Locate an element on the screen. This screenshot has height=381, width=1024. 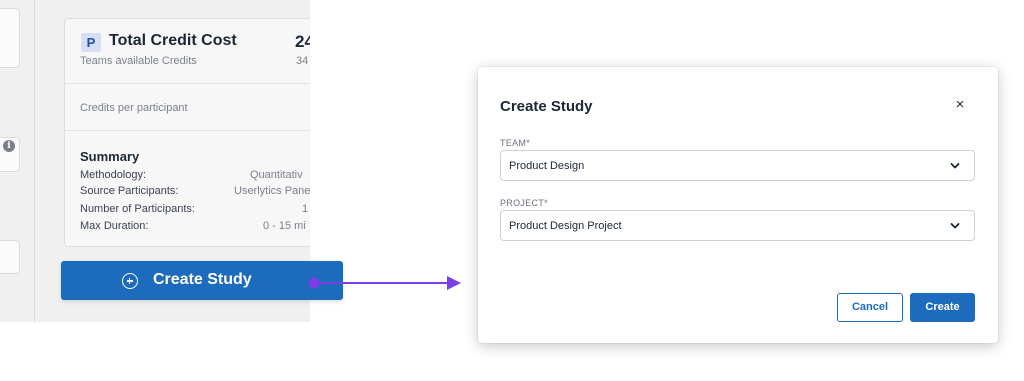
close-icon: × is located at coordinates (960, 105).